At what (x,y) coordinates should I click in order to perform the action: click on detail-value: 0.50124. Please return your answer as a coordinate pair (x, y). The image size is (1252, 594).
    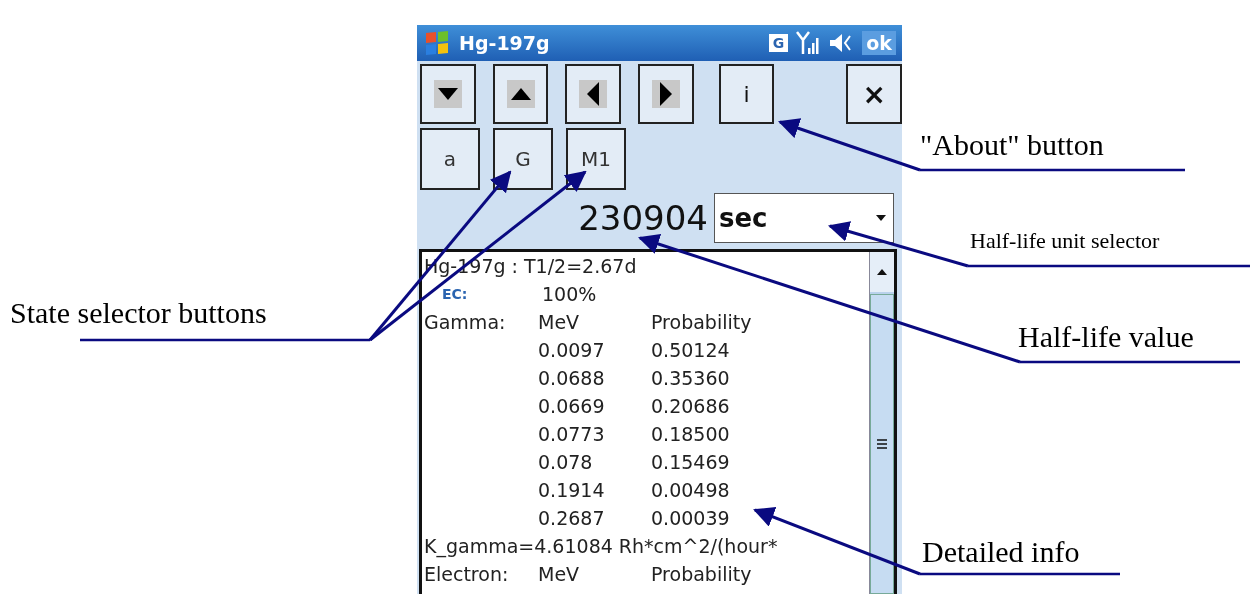
    Looking at the image, I should click on (690, 350).